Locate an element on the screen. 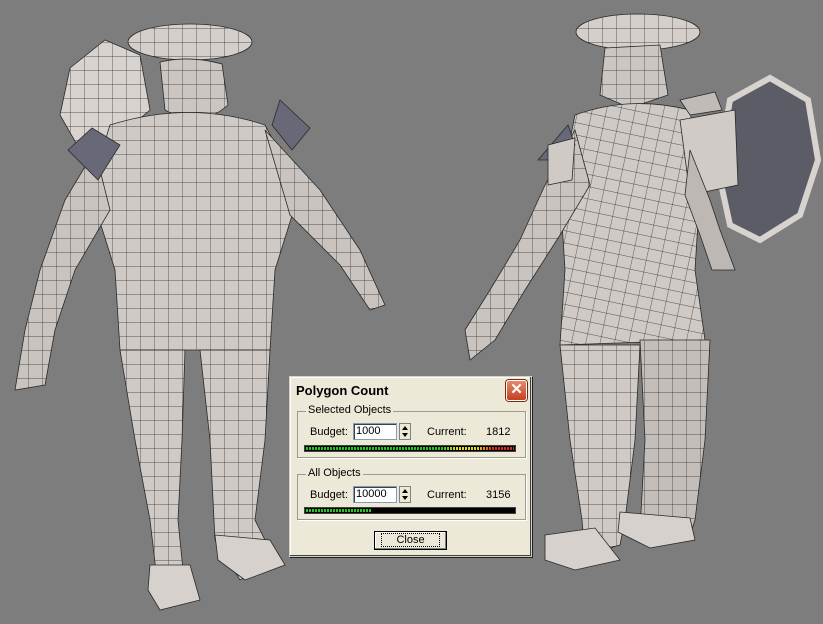 The image size is (823, 624). all-budget-input: 10000 is located at coordinates (375, 494).